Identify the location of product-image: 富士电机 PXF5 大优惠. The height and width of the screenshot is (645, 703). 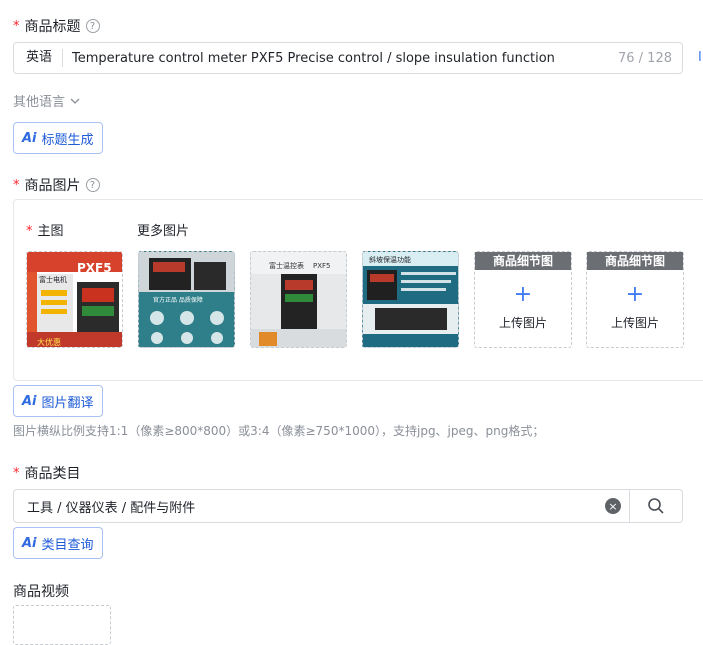
(74, 299).